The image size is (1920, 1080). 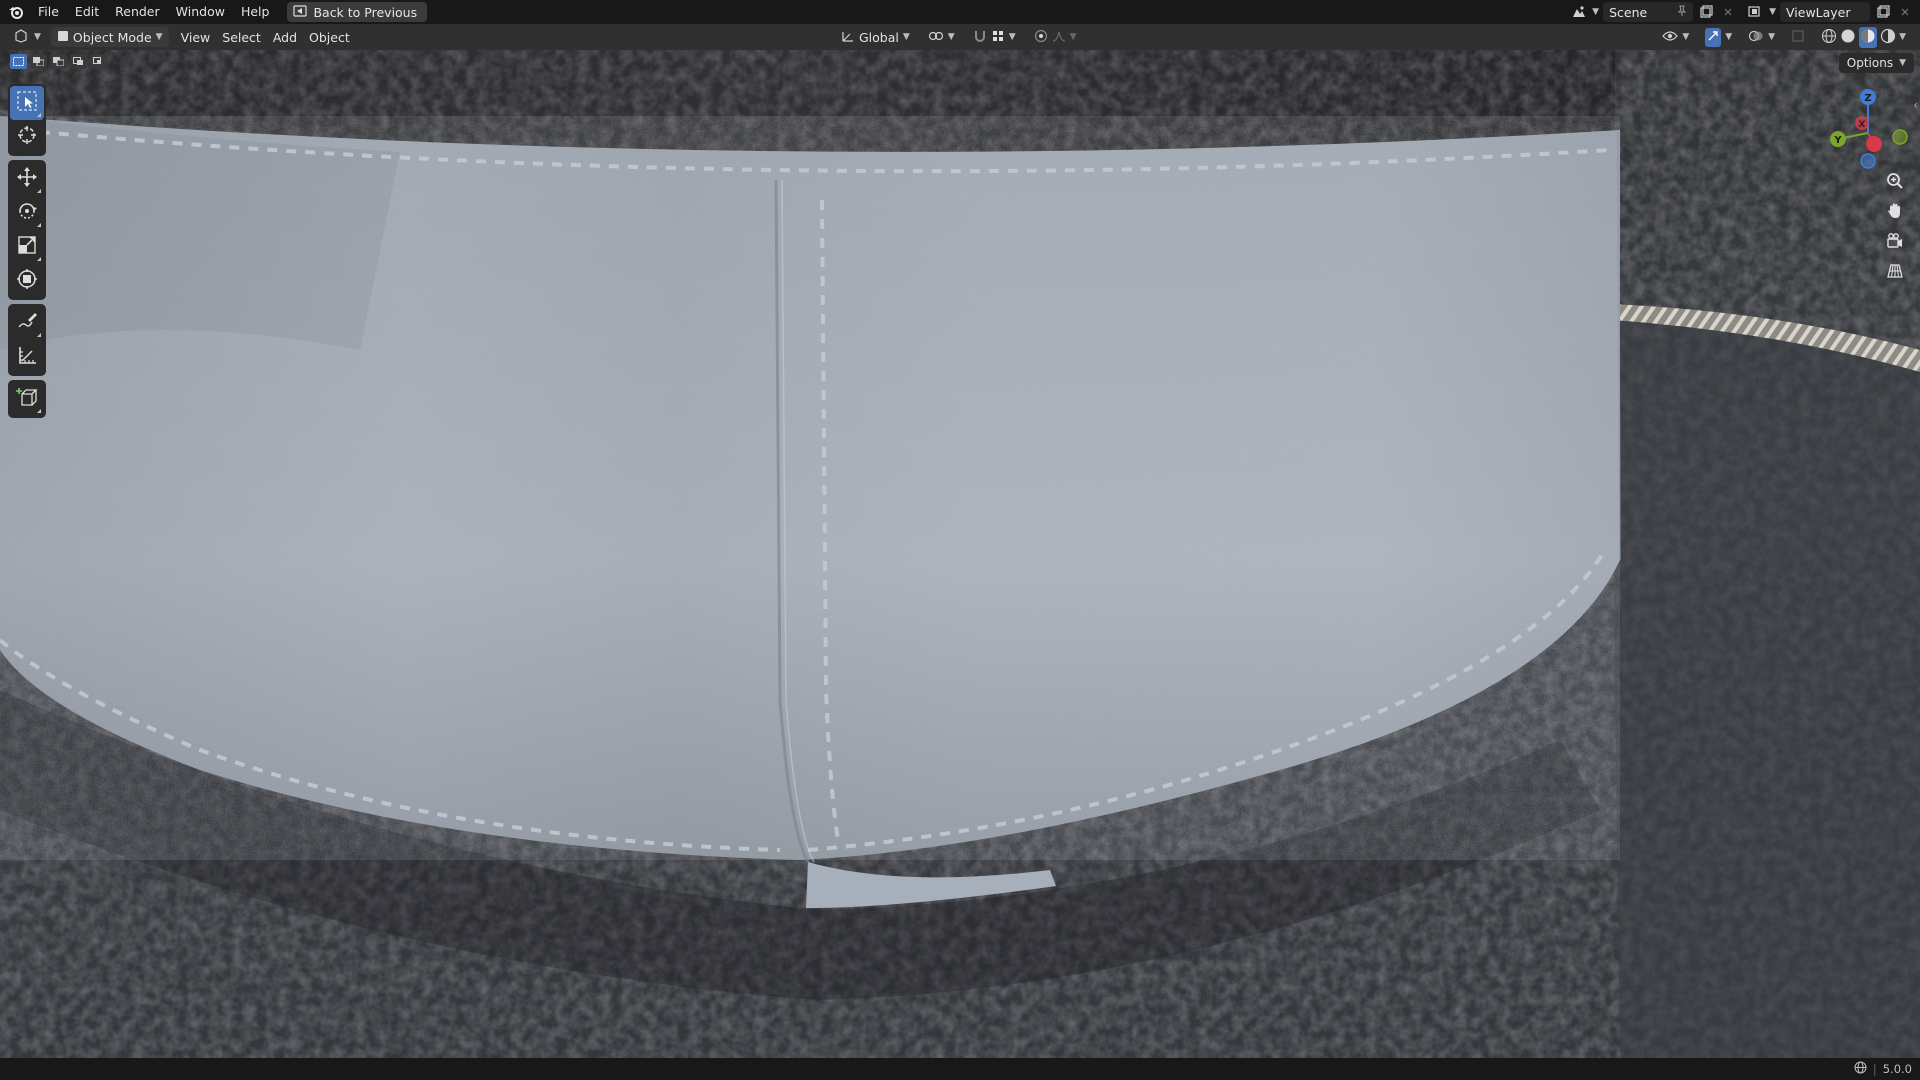 I want to click on scene-icon, so click(x=1579, y=12).